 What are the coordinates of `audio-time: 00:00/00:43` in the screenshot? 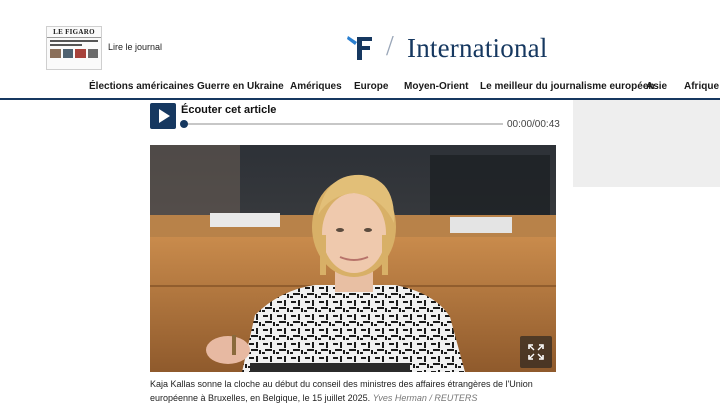 It's located at (533, 124).